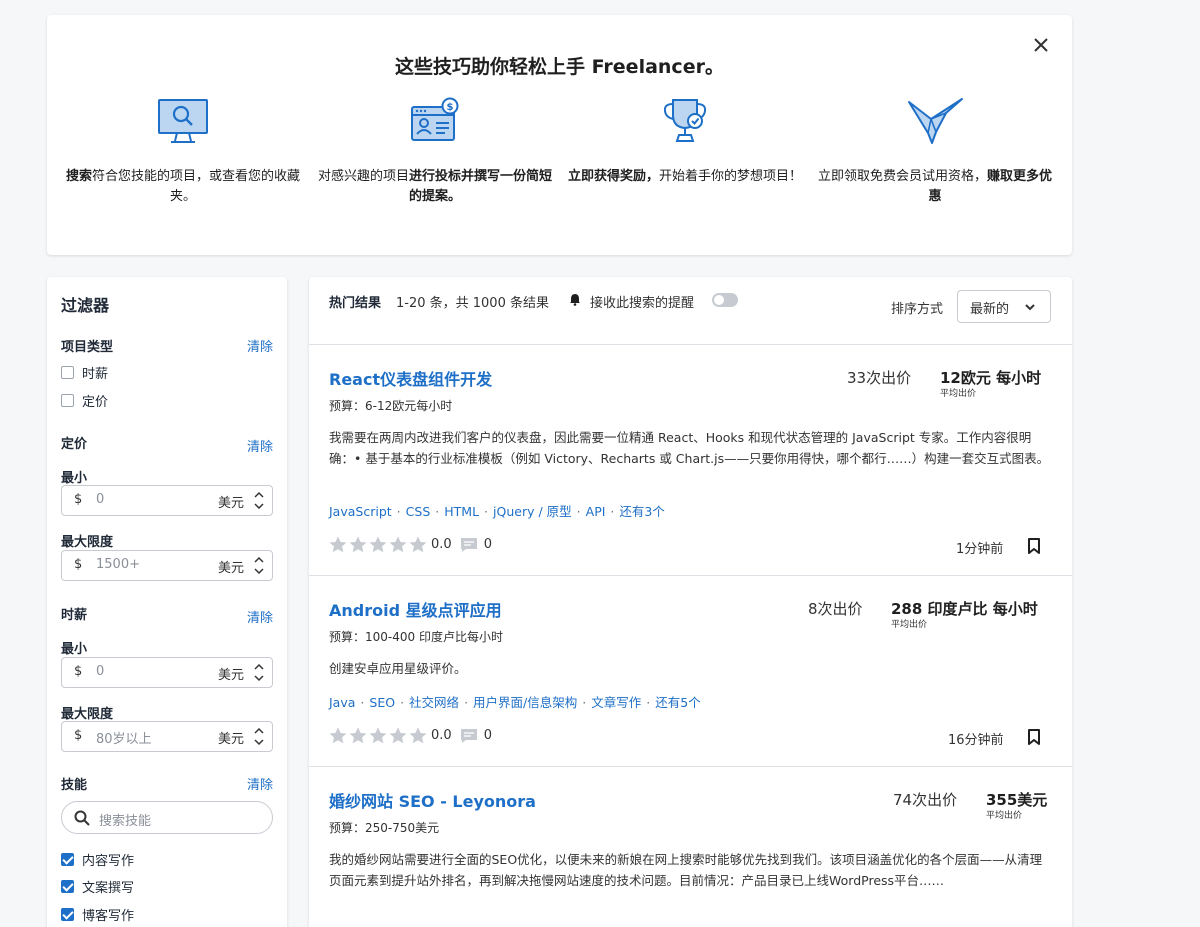 This screenshot has width=1200, height=927. Describe the element at coordinates (685, 142) in the screenshot. I see `tip-reward: 立即获得奖励，开始着手你的梦想项目！` at that location.